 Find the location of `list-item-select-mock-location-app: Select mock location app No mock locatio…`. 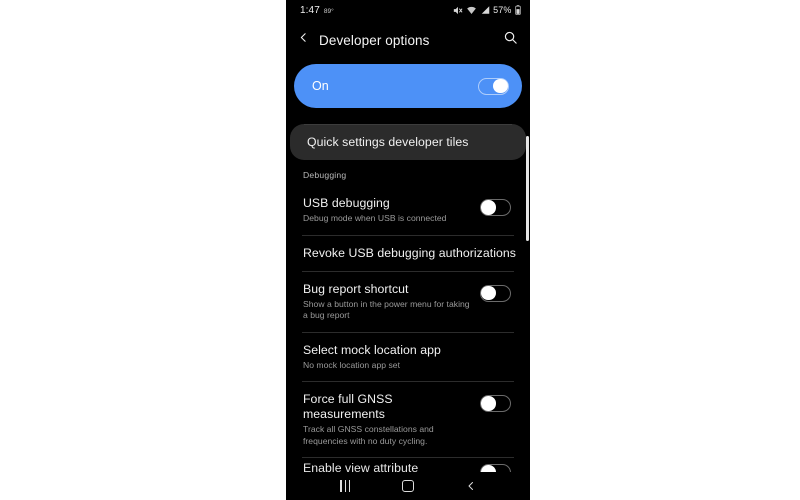

list-item-select-mock-location-app: Select mock location app No mock locatio… is located at coordinates (408, 357).